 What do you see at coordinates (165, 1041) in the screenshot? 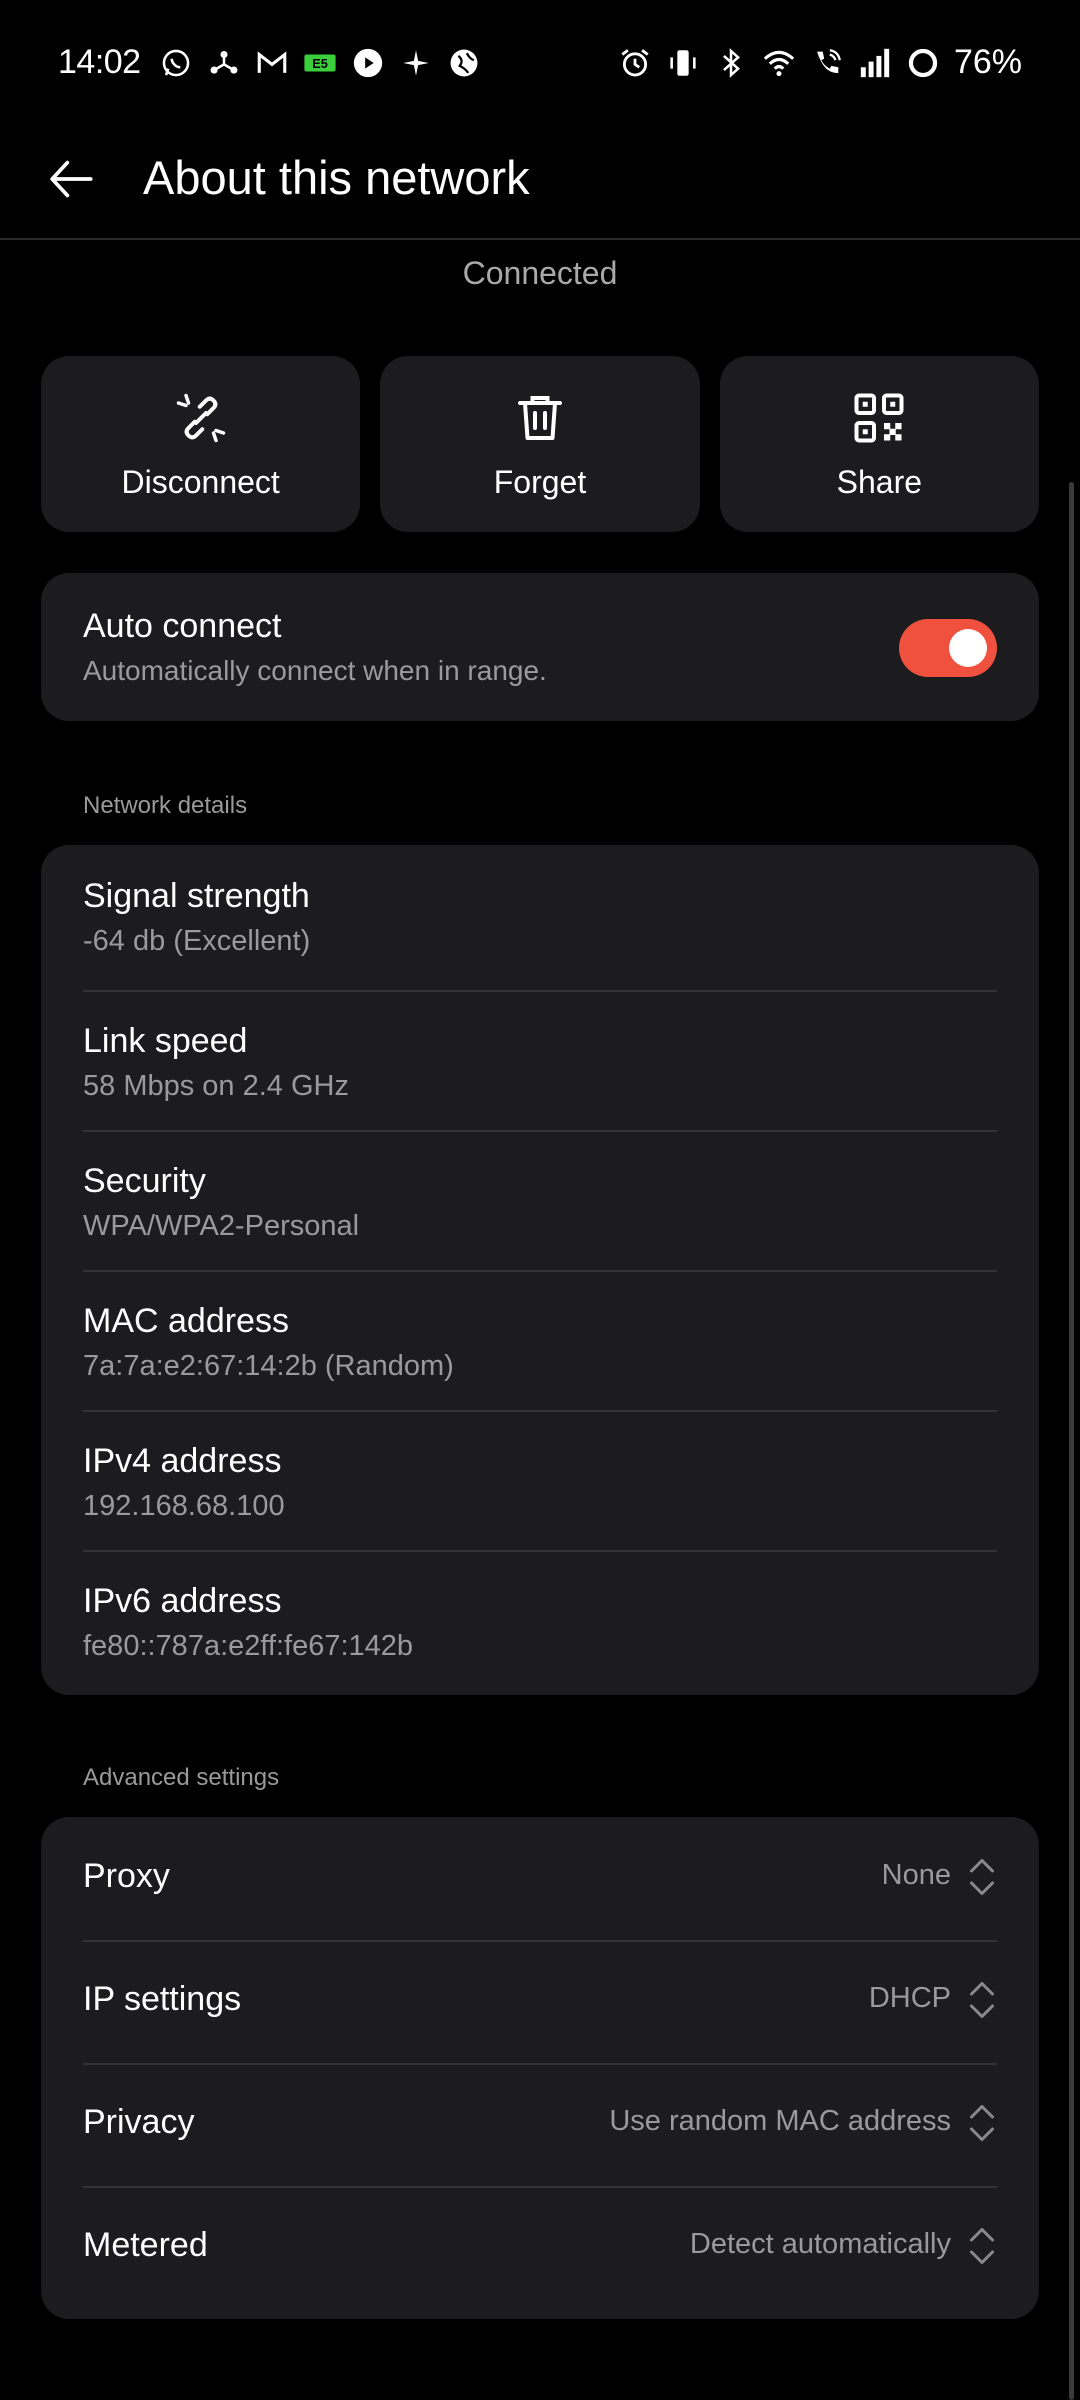
I see `detail-title: Link speed` at bounding box center [165, 1041].